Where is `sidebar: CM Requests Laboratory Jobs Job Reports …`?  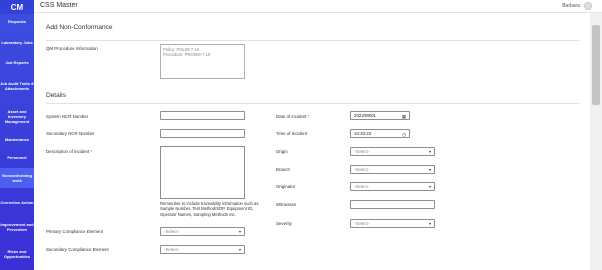
sidebar: CM Requests Laboratory Jobs Job Reports … is located at coordinates (17, 135).